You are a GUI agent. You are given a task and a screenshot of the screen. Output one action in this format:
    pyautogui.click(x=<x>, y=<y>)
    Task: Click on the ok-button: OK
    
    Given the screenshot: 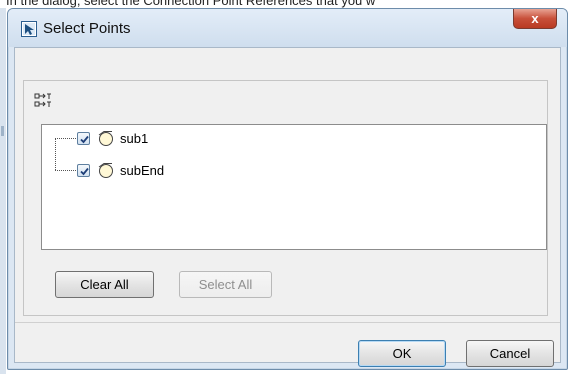 What is the action you would take?
    pyautogui.click(x=402, y=353)
    